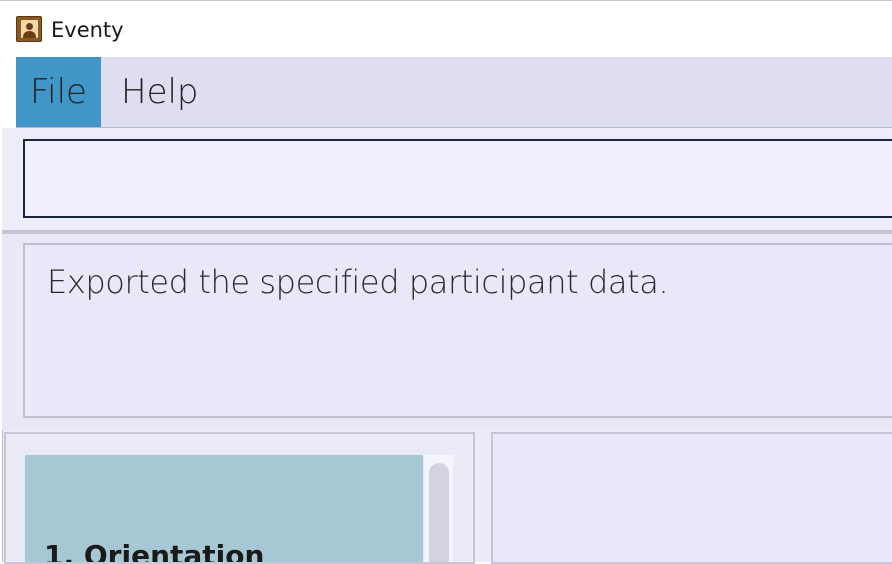 The height and width of the screenshot is (564, 892). I want to click on menu-bar: File Help, so click(454, 92).